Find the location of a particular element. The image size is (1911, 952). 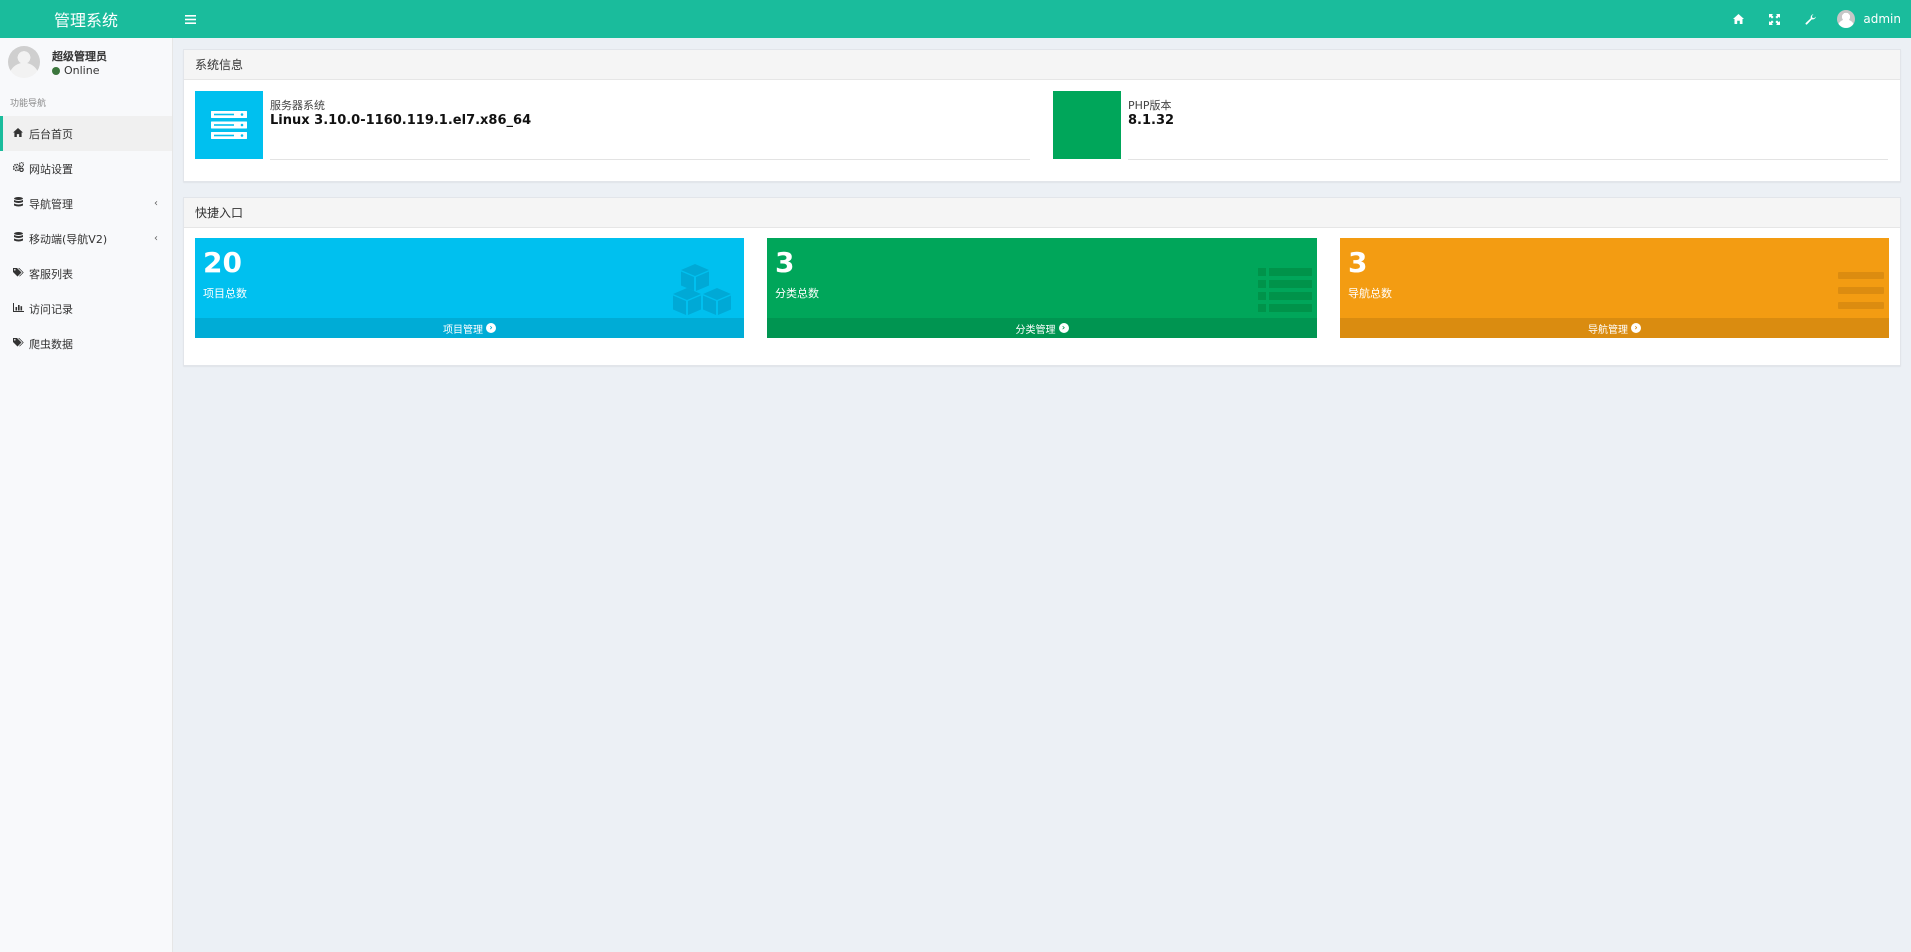

sidebar-item-mobile-nav-v2: 移动端(导航V2) ‹ is located at coordinates (86, 238).